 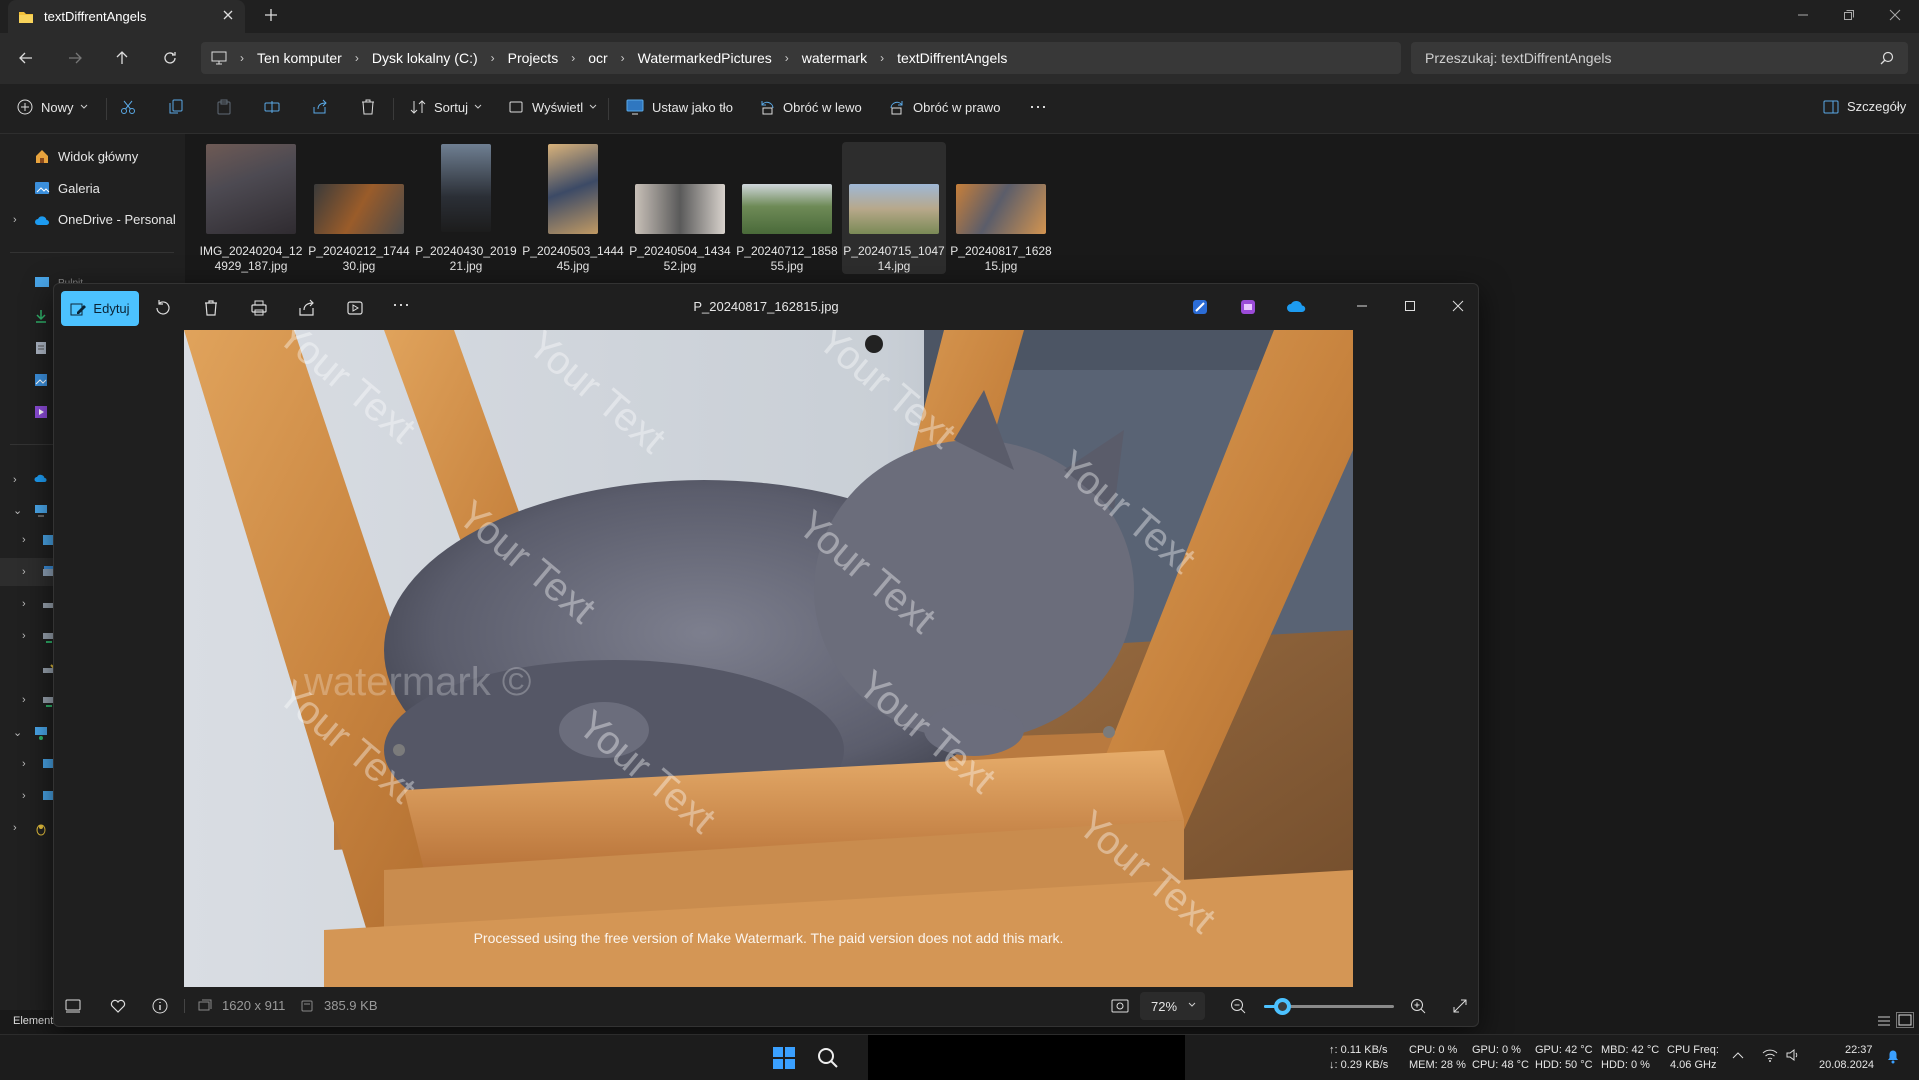 I want to click on clock-time: 22:37, so click(x=1859, y=1050).